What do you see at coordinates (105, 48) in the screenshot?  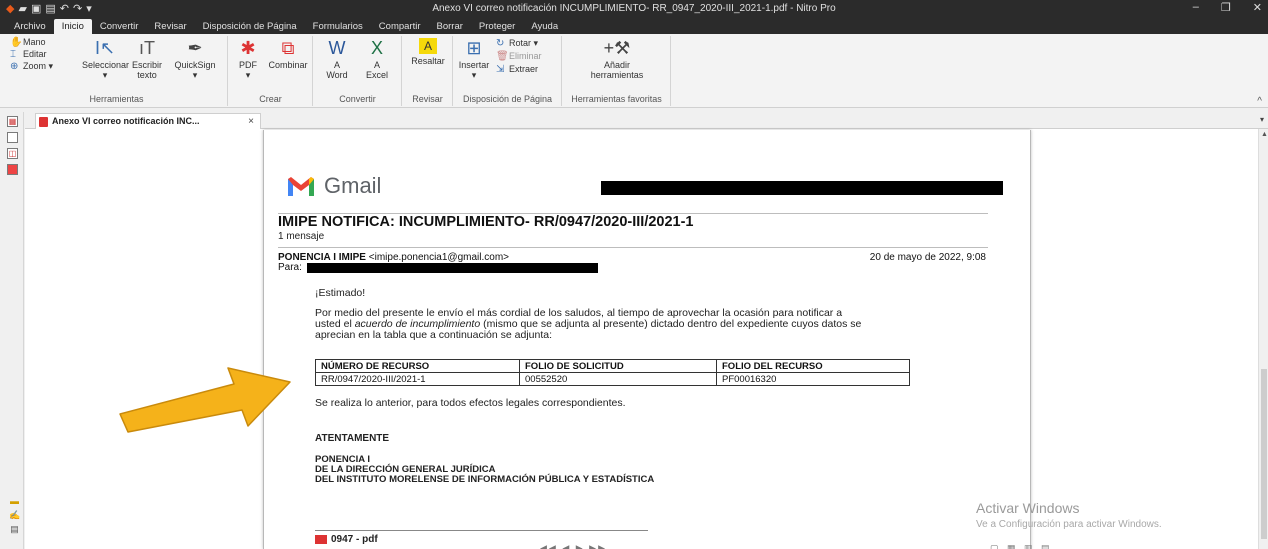 I see `select-cursor-icon: I↖` at bounding box center [105, 48].